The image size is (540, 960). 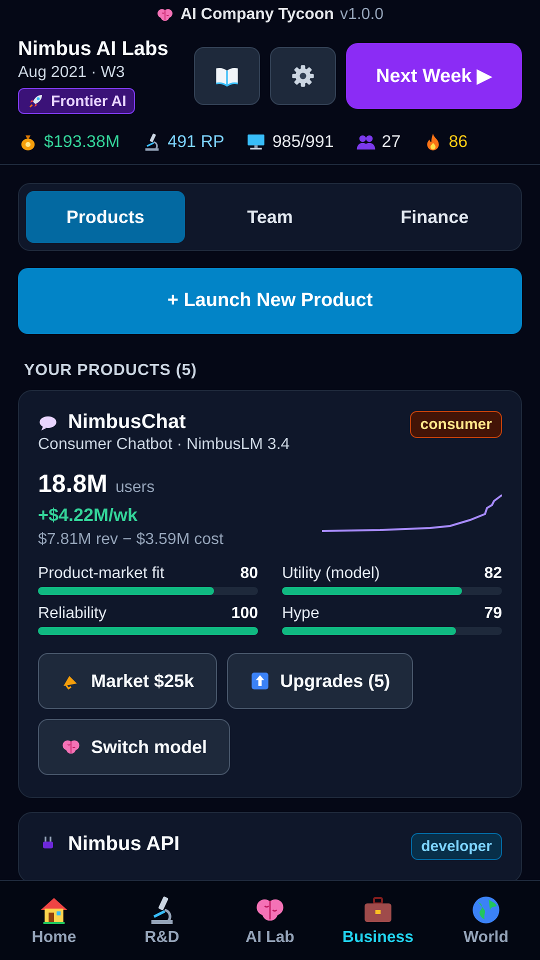 I want to click on category-tag: consumer, so click(x=456, y=424).